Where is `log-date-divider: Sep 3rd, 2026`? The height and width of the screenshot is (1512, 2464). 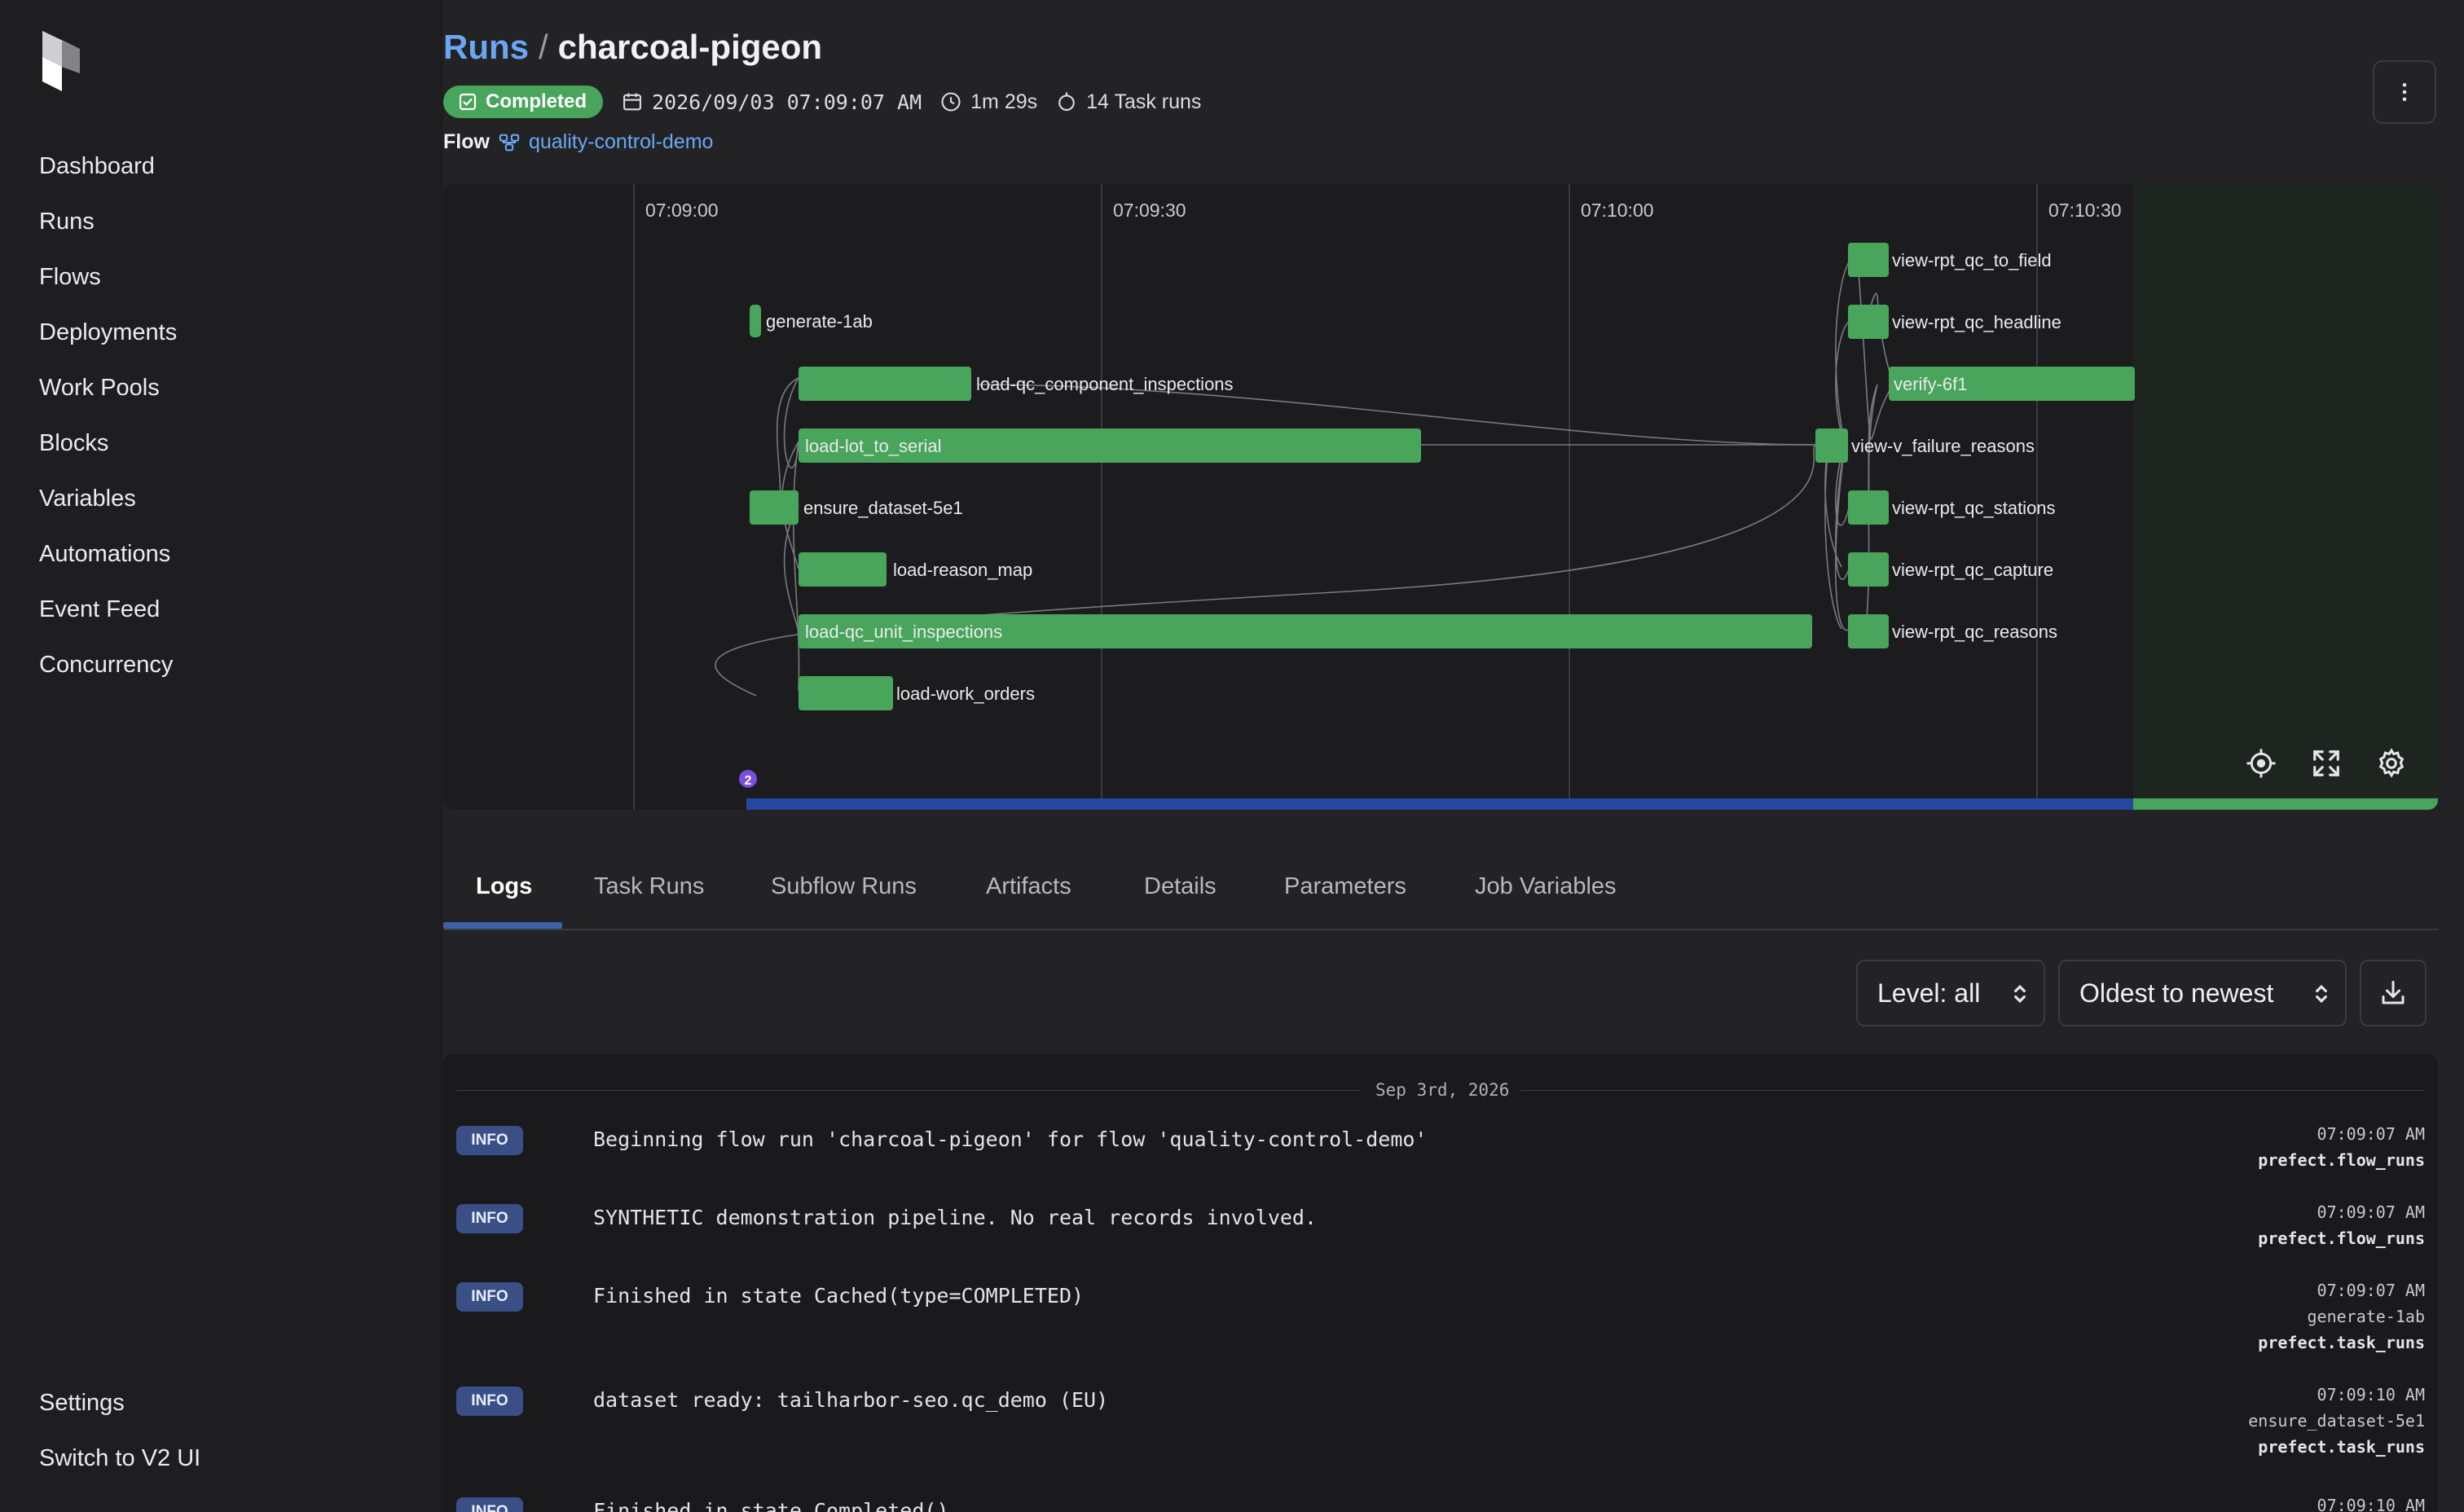 log-date-divider: Sep 3rd, 2026 is located at coordinates (1440, 1090).